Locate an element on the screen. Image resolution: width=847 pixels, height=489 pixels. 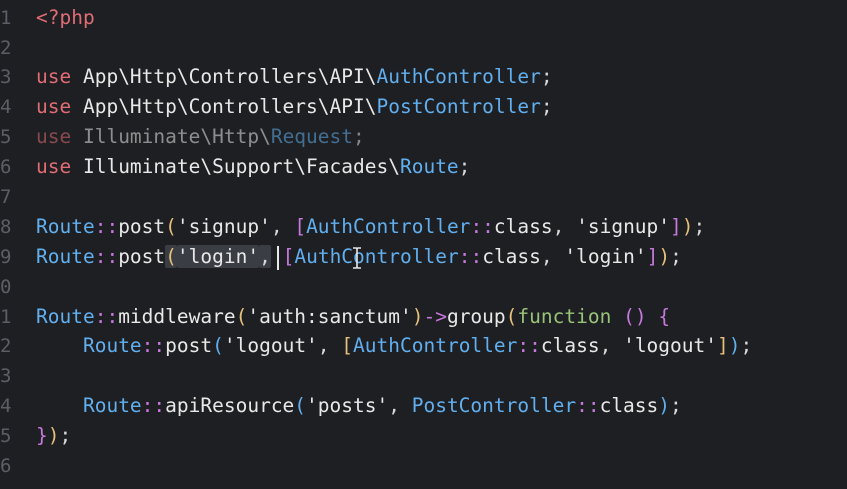
code-line: 7 is located at coordinates (423, 197).